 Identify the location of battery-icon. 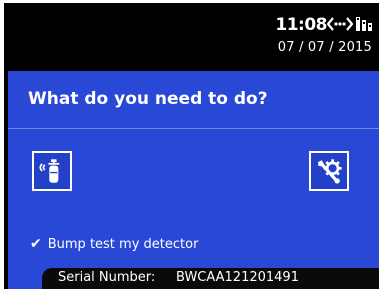
(364, 24).